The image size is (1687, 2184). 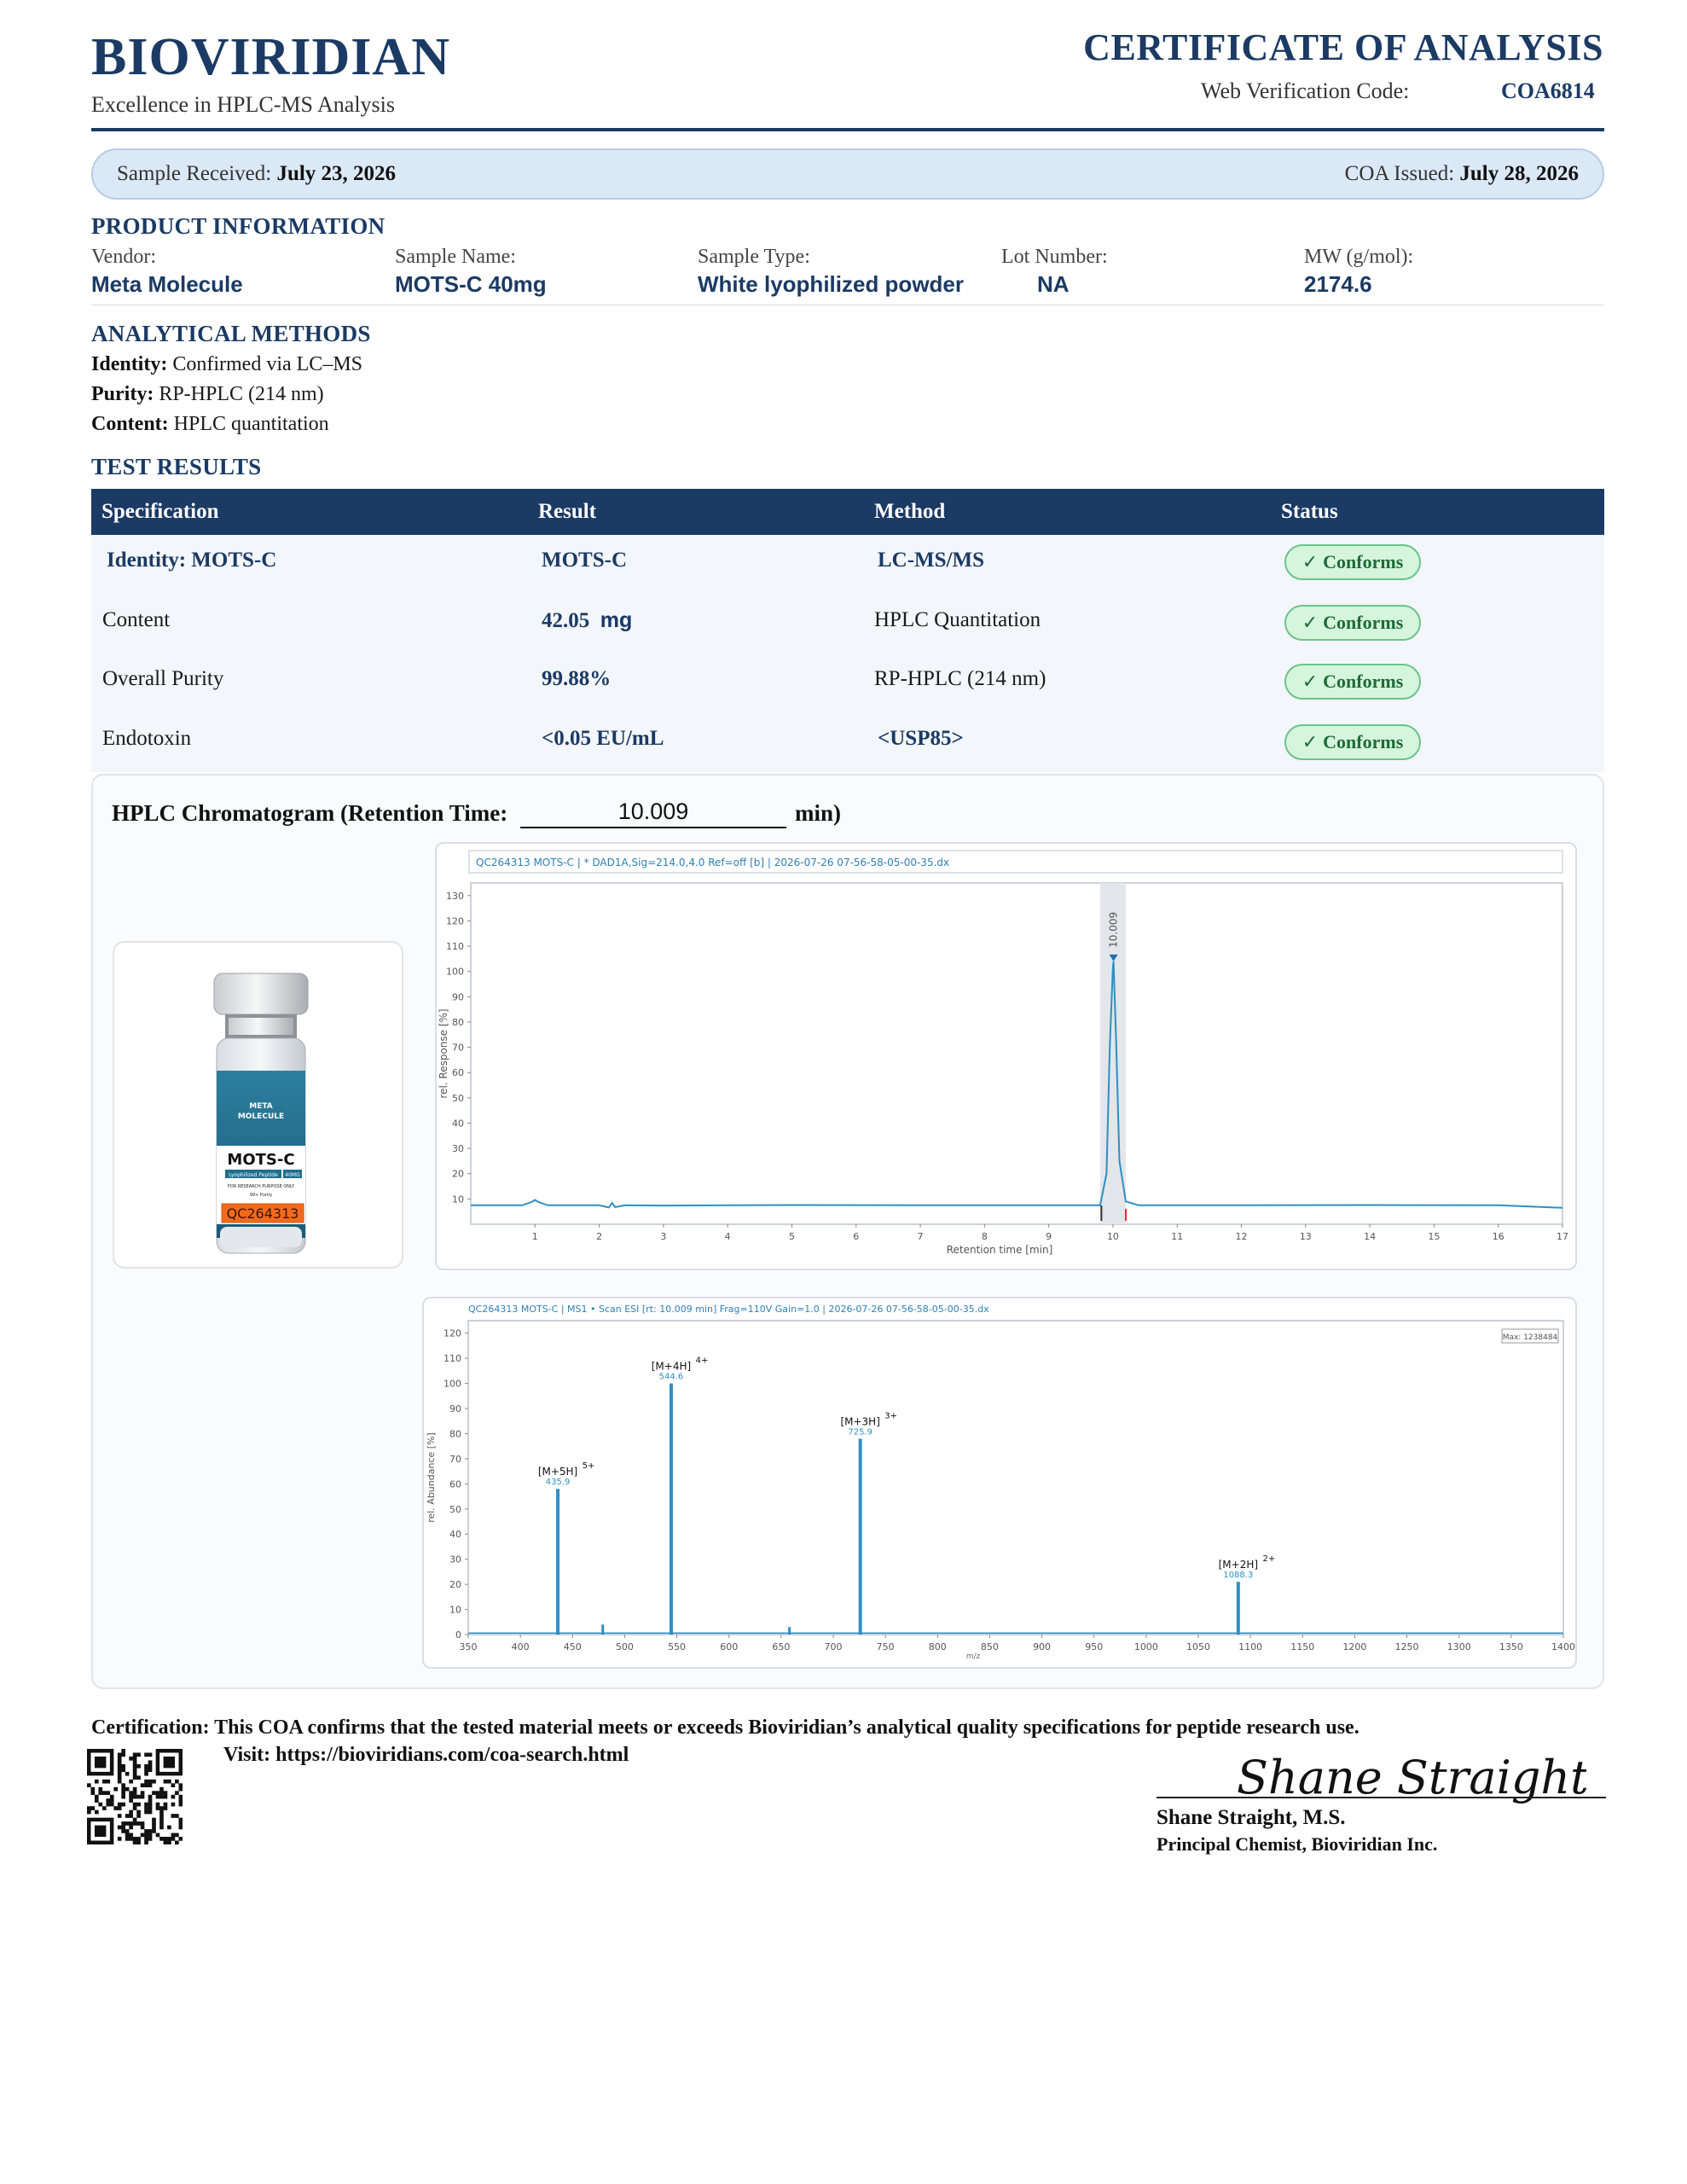 What do you see at coordinates (310, 813) in the screenshot?
I see `chromatogram-title: HPLC Chromatogram (Retention Time:` at bounding box center [310, 813].